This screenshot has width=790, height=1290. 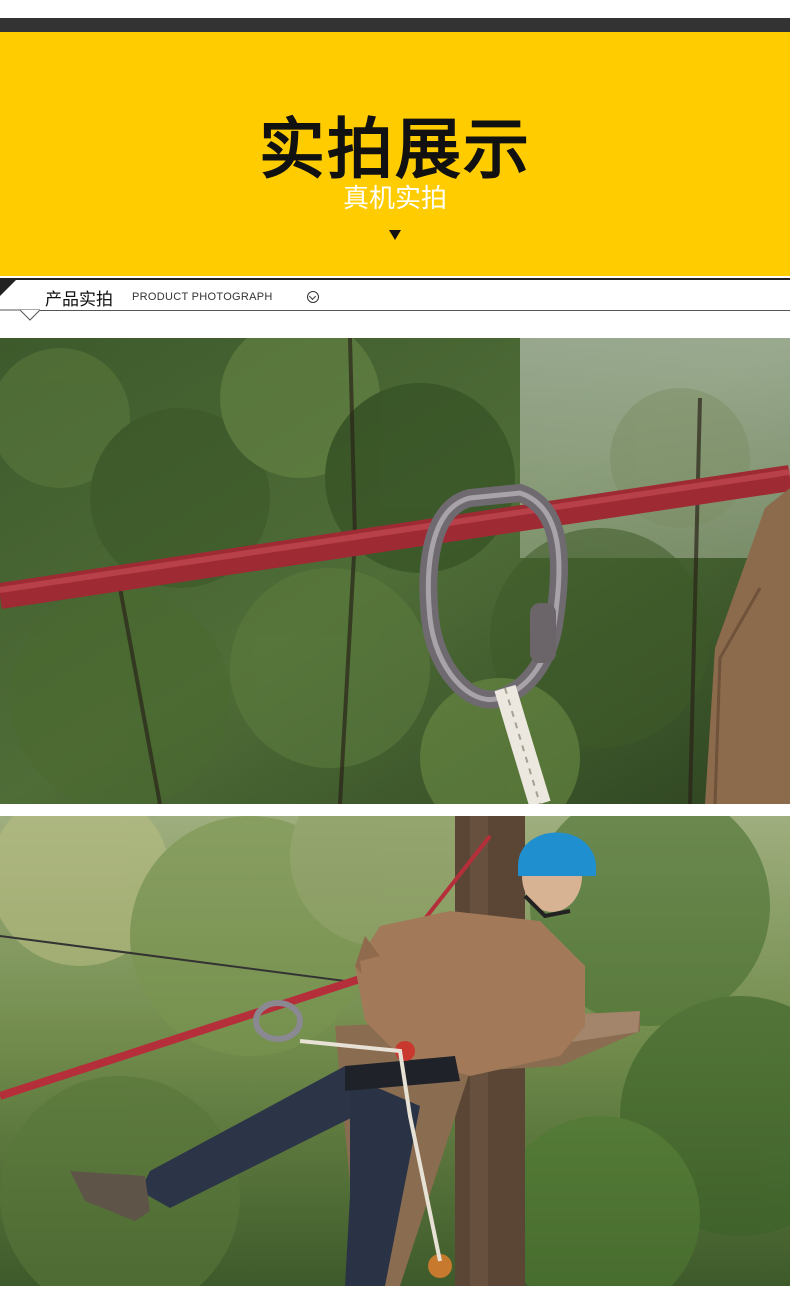 I want to click on banner-subtitle: 真机实拍, so click(x=394, y=199).